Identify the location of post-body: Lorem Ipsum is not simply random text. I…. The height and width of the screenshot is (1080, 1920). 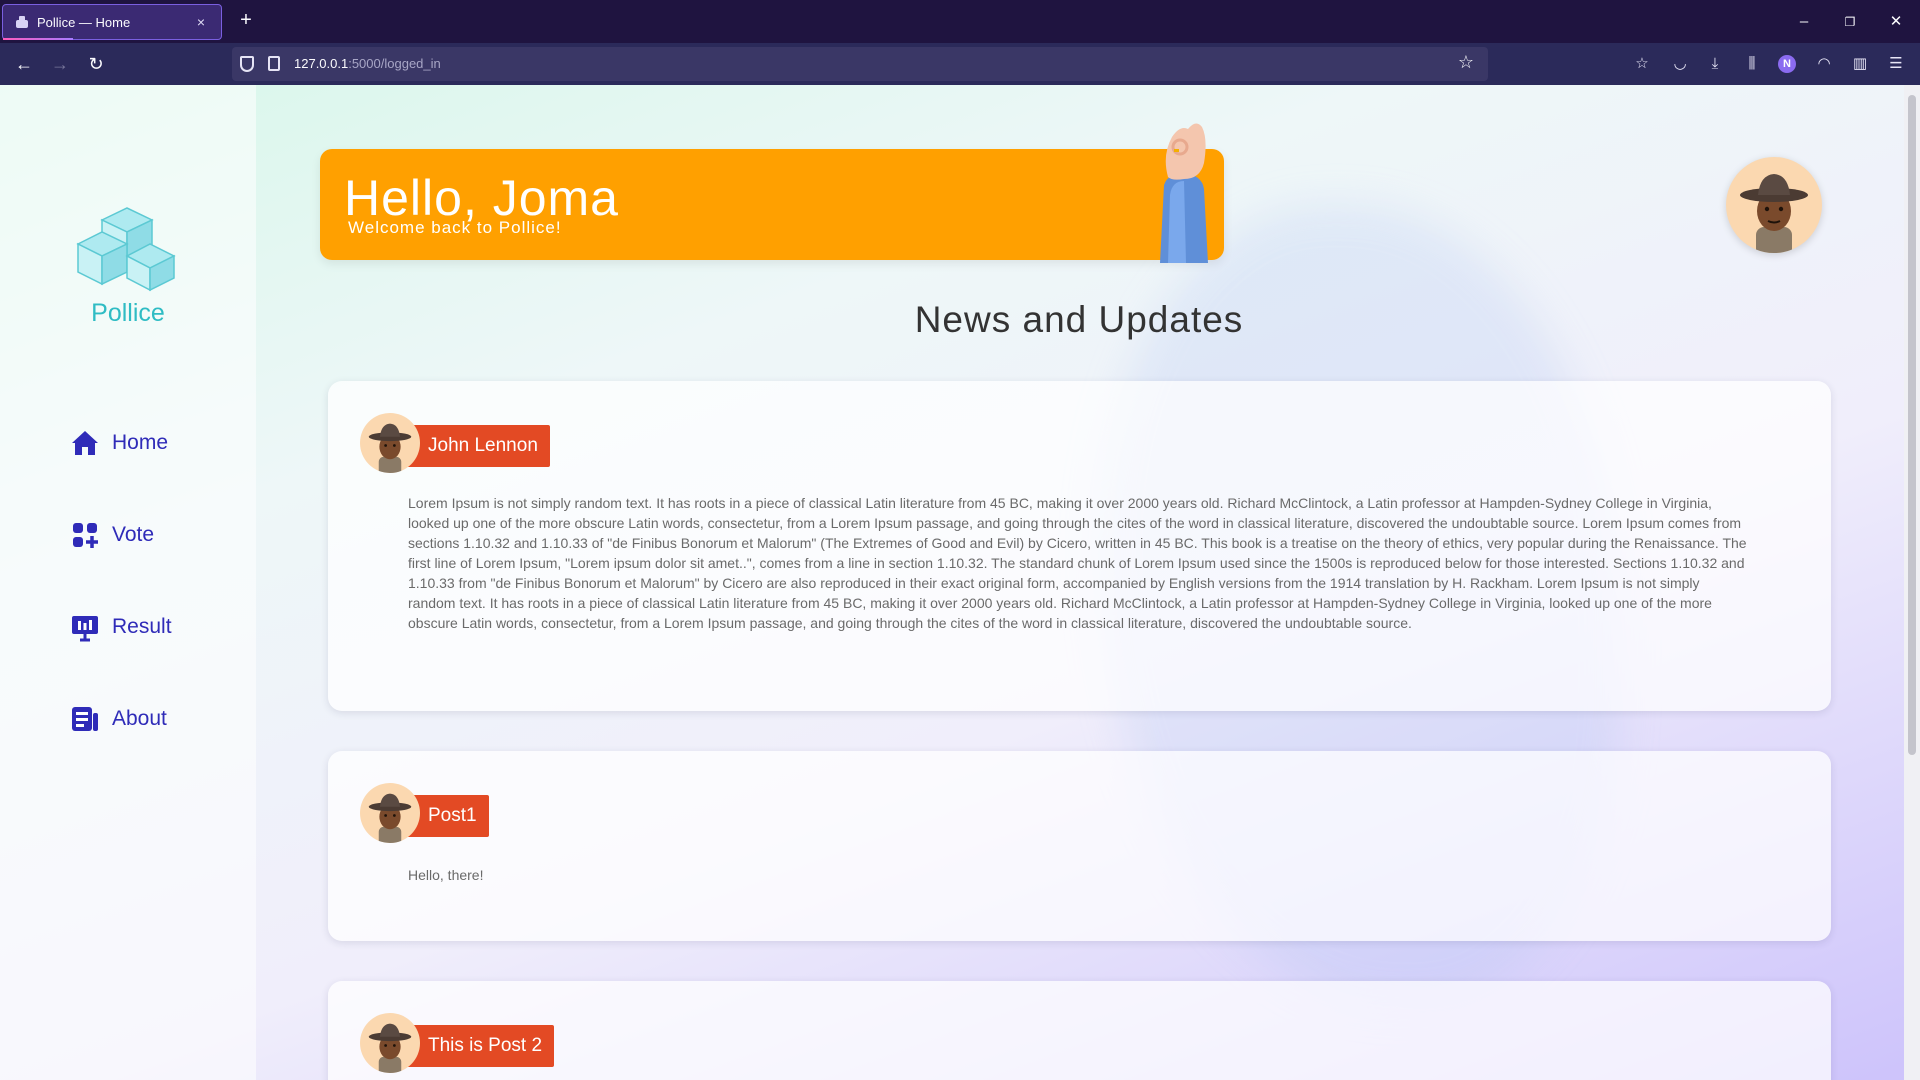
(1077, 563).